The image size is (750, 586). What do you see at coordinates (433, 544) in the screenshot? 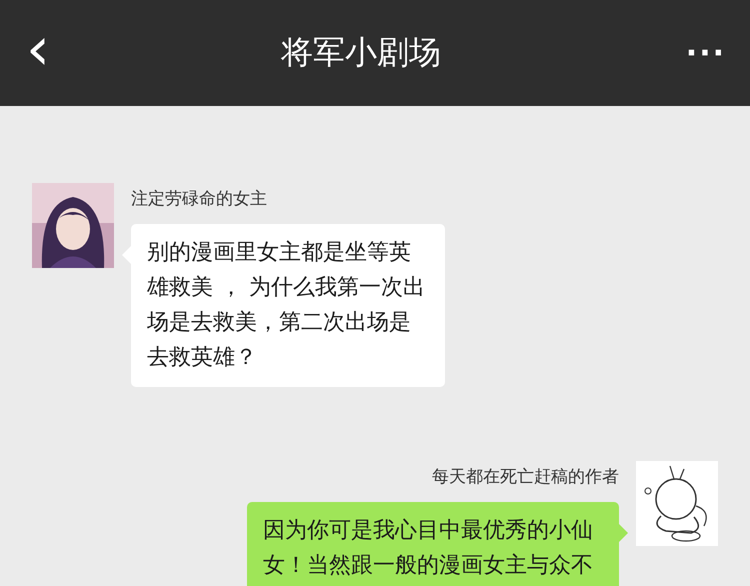
I see `message-bubble: 因为你可是我心目中最优秀的小仙女！当然跟一般的漫画女主与众不` at bounding box center [433, 544].